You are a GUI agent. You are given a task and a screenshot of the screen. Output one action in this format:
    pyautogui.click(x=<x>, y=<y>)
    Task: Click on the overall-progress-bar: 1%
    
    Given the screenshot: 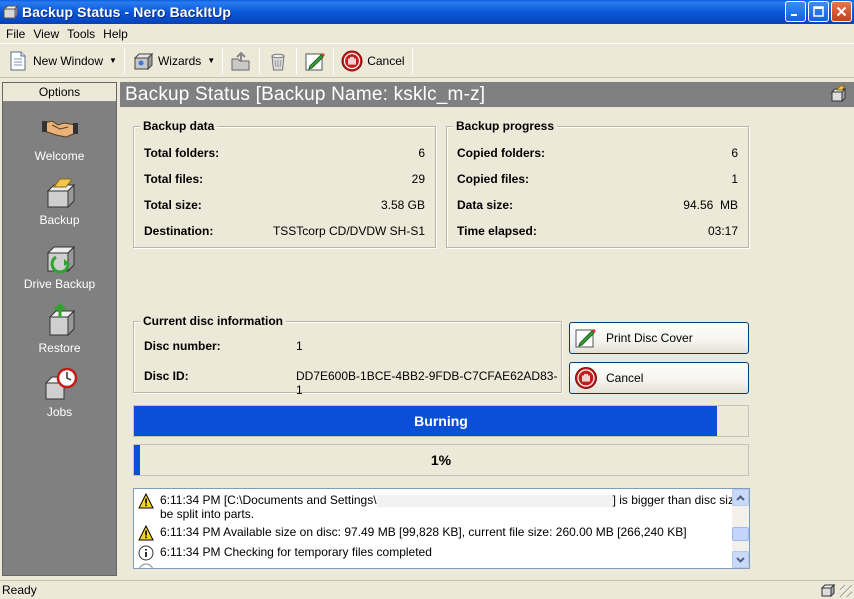 What is the action you would take?
    pyautogui.click(x=441, y=460)
    